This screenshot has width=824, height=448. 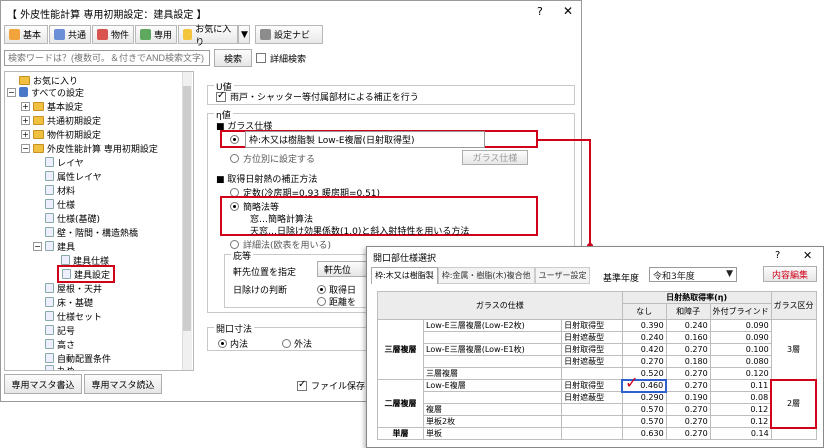 I want to click on search-input, so click(x=107, y=58).